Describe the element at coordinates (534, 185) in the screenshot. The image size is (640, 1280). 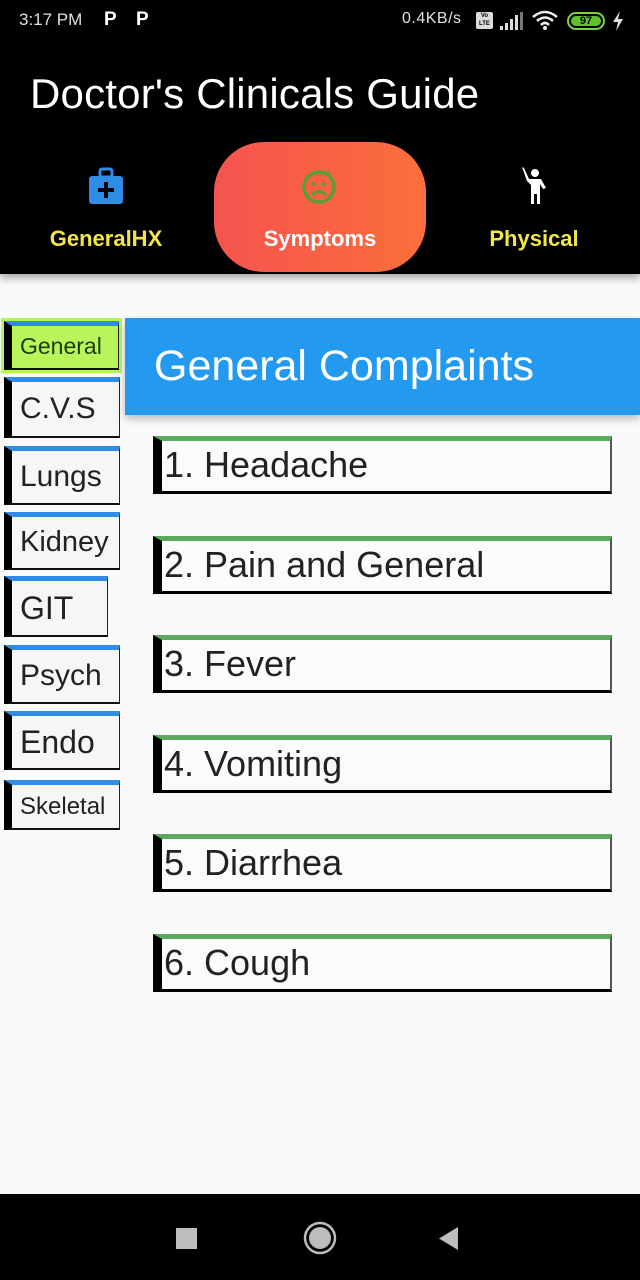
I see `person-waving-icon` at that location.